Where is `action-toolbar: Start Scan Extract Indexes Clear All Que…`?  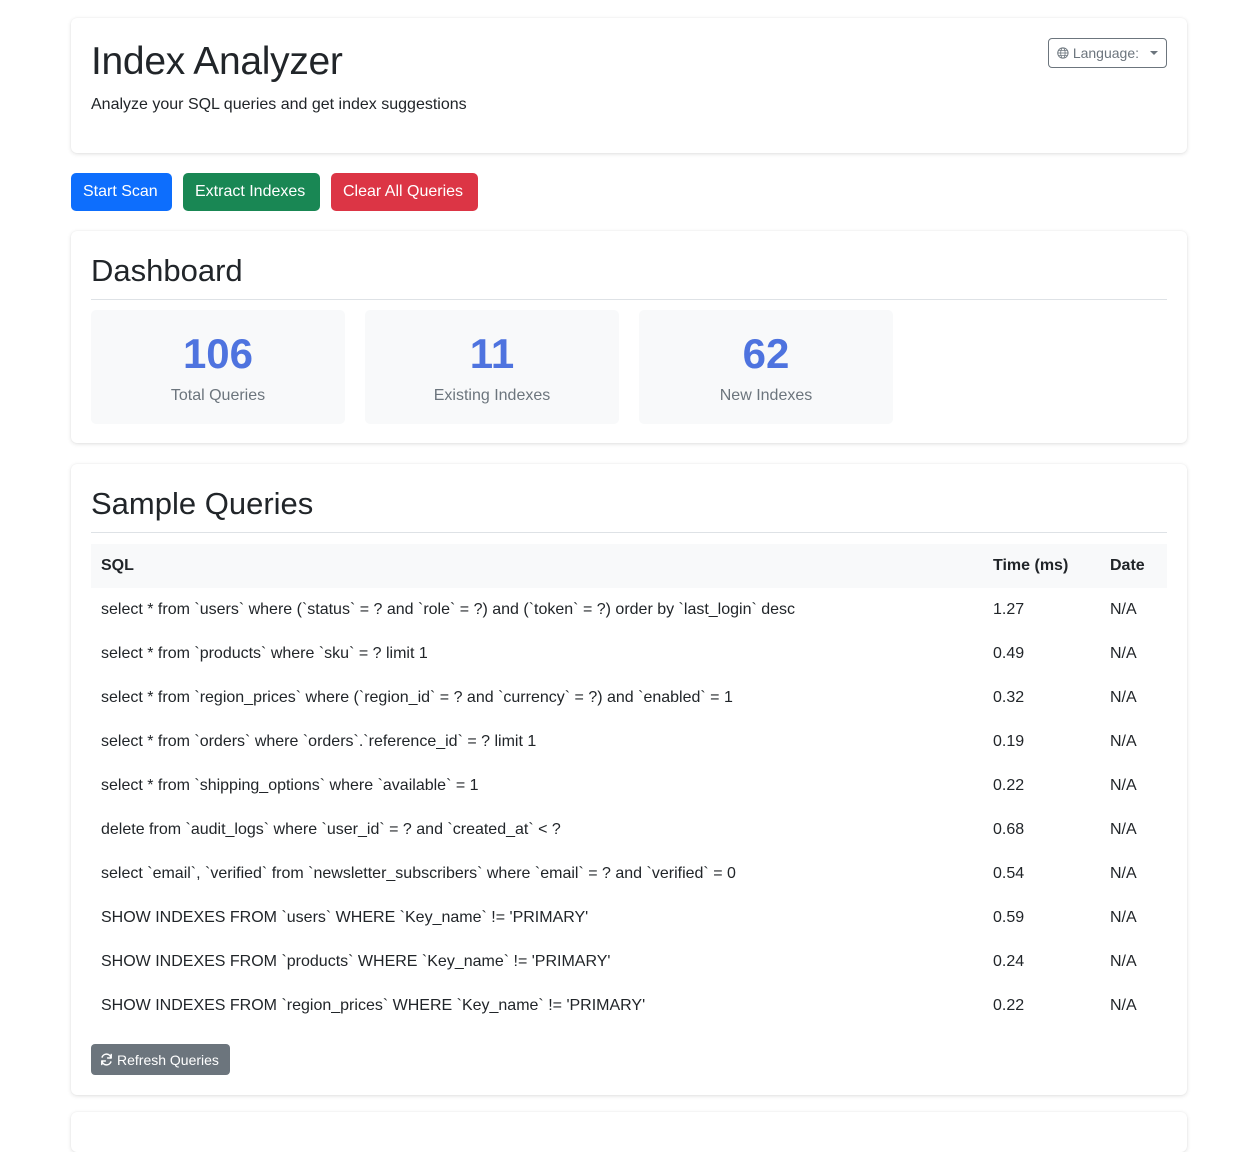
action-toolbar: Start Scan Extract Indexes Clear All Que… is located at coordinates (274, 192).